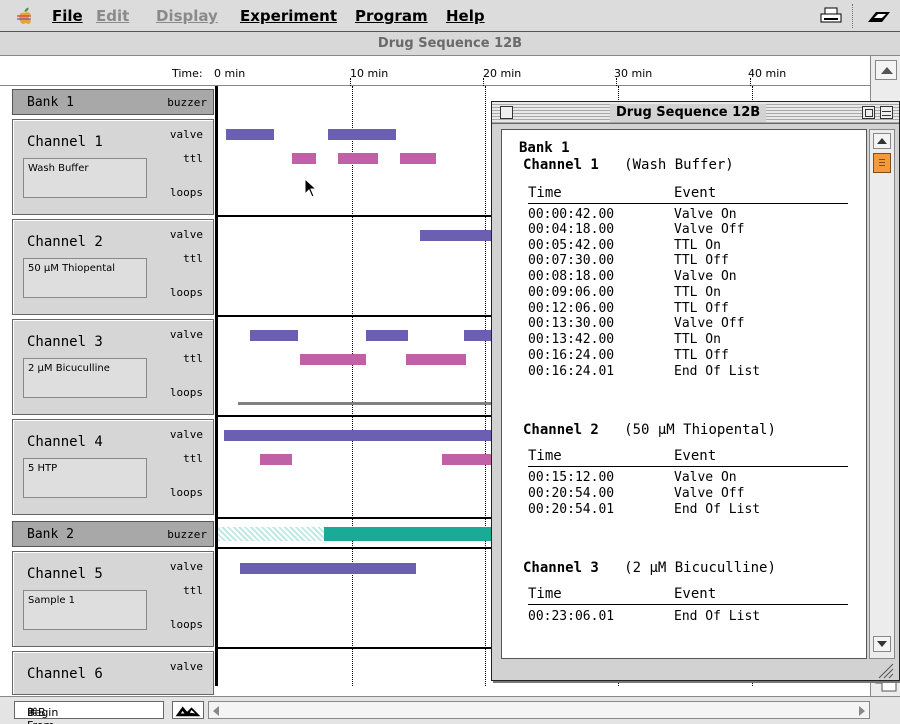 The width and height of the screenshot is (900, 724). I want to click on list-bank-title: Bank 1, so click(544, 148).